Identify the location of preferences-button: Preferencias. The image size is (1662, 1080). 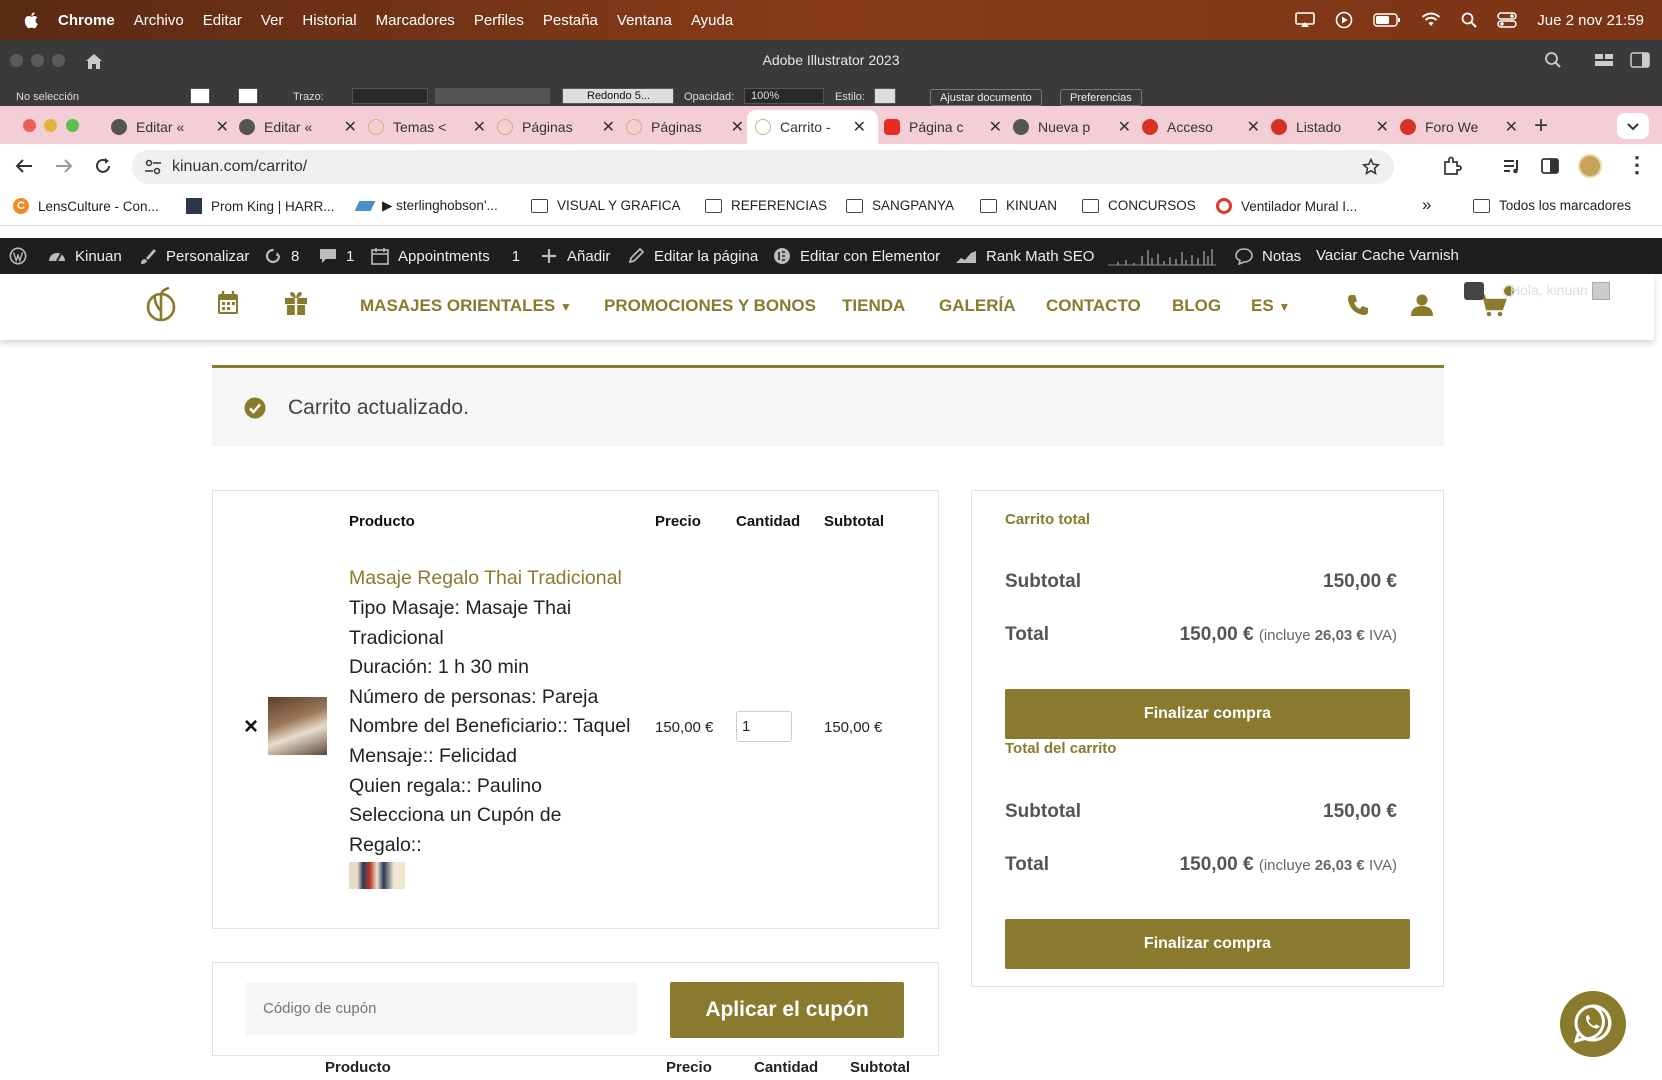
(1101, 97).